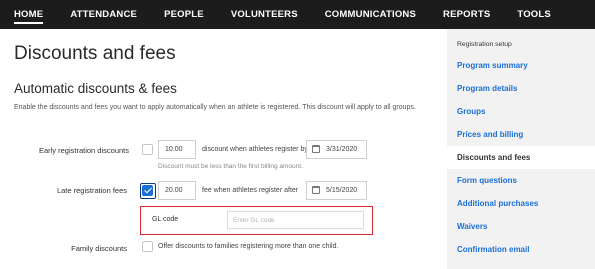 The image size is (595, 269). Describe the element at coordinates (521, 249) in the screenshot. I see `sidebar-item-confirmation-email: Confirmation email` at that location.